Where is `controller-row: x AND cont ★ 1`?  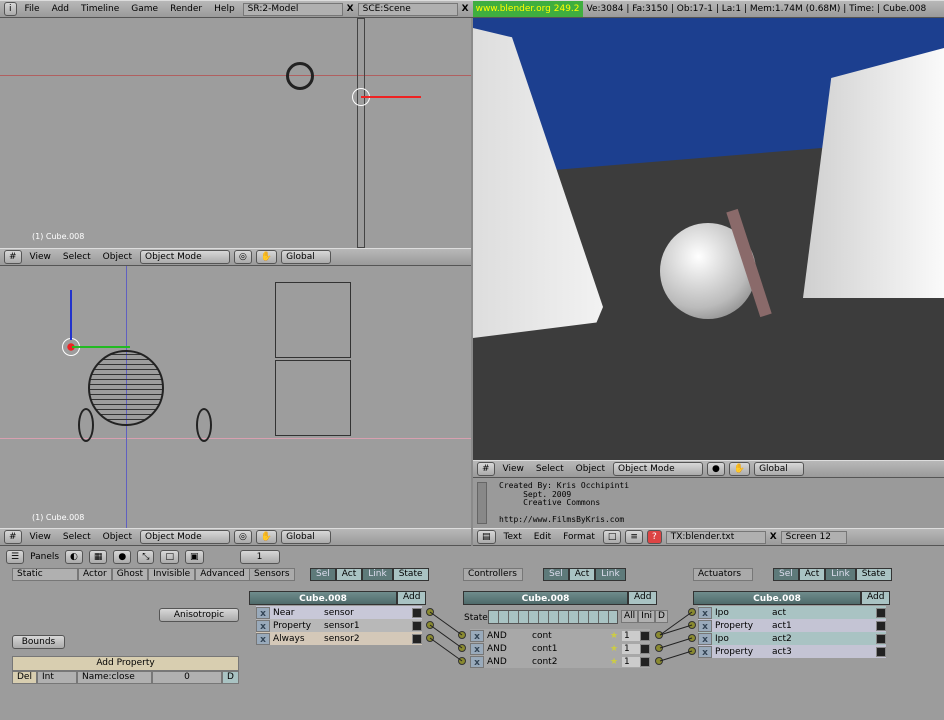 controller-row: x AND cont ★ 1 is located at coordinates (560, 635).